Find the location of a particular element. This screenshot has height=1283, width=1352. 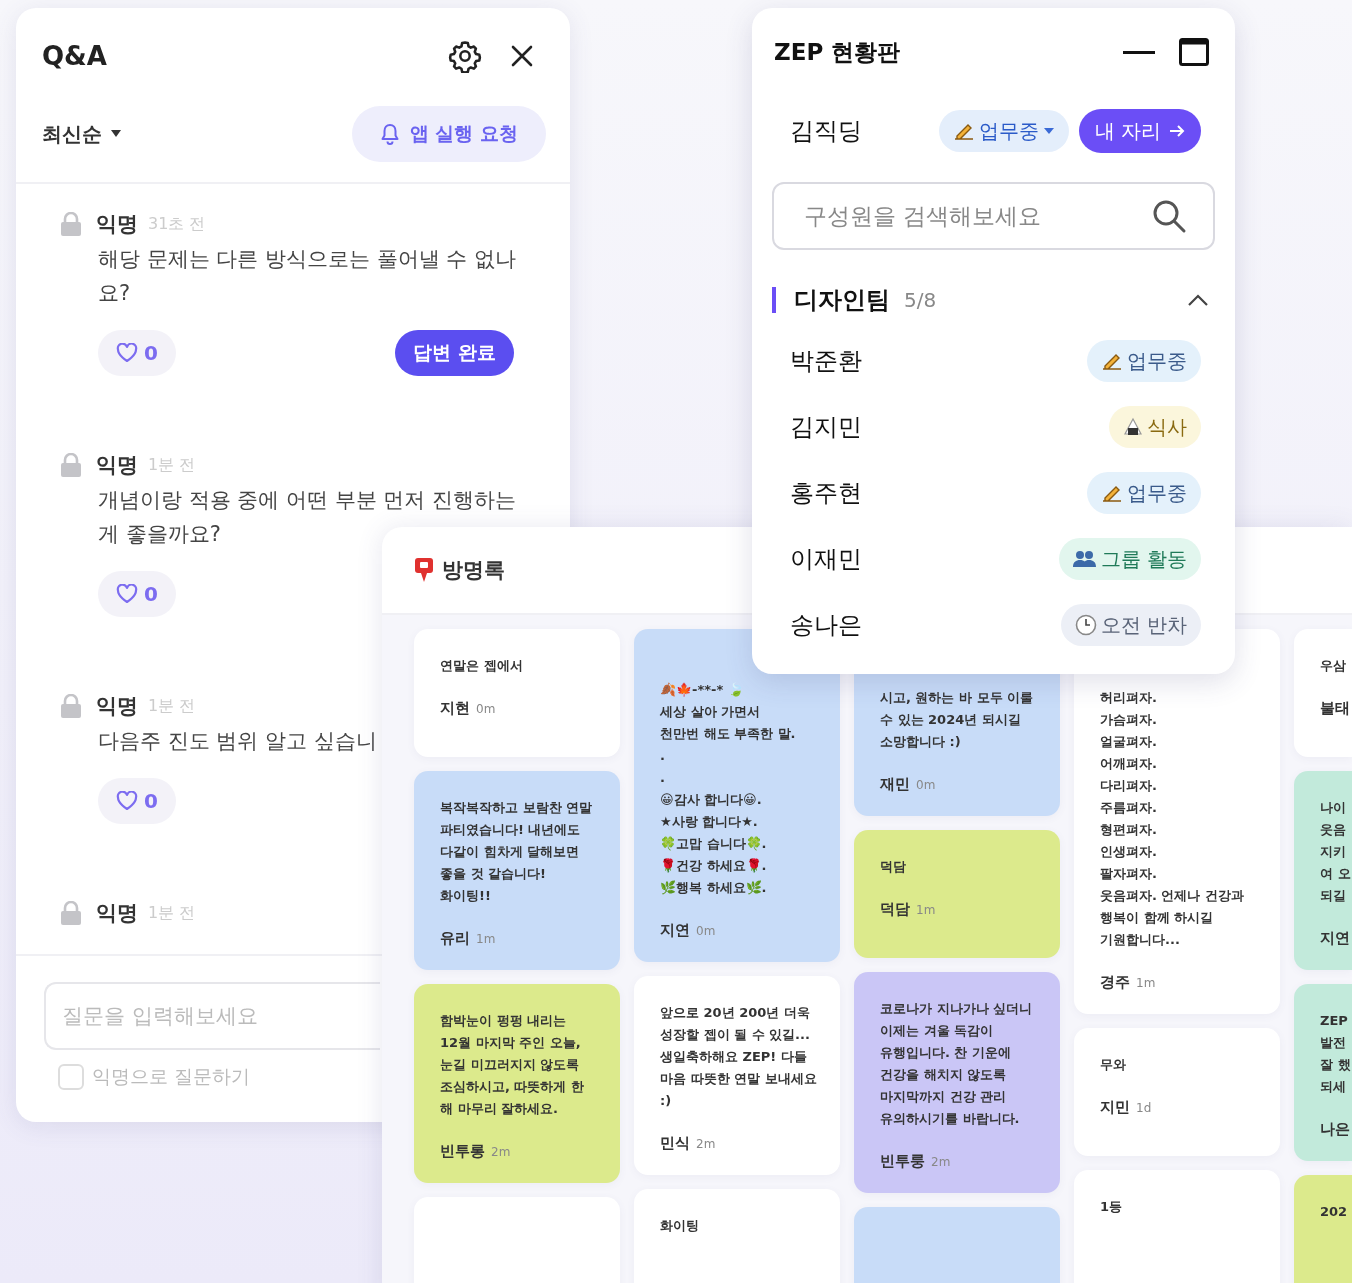

author-name: 유리 is located at coordinates (455, 938).